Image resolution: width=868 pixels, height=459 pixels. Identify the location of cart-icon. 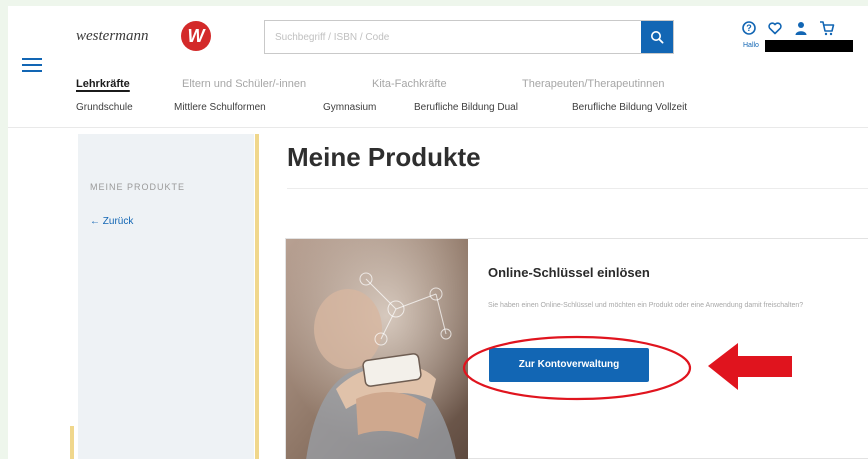
(827, 28).